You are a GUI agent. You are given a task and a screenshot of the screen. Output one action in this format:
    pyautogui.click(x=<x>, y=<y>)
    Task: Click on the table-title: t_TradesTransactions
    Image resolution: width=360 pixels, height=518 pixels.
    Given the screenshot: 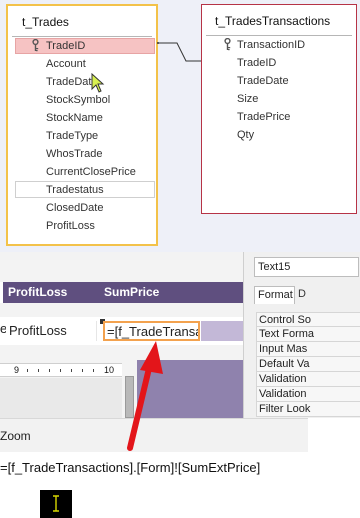 What is the action you would take?
    pyautogui.click(x=273, y=21)
    